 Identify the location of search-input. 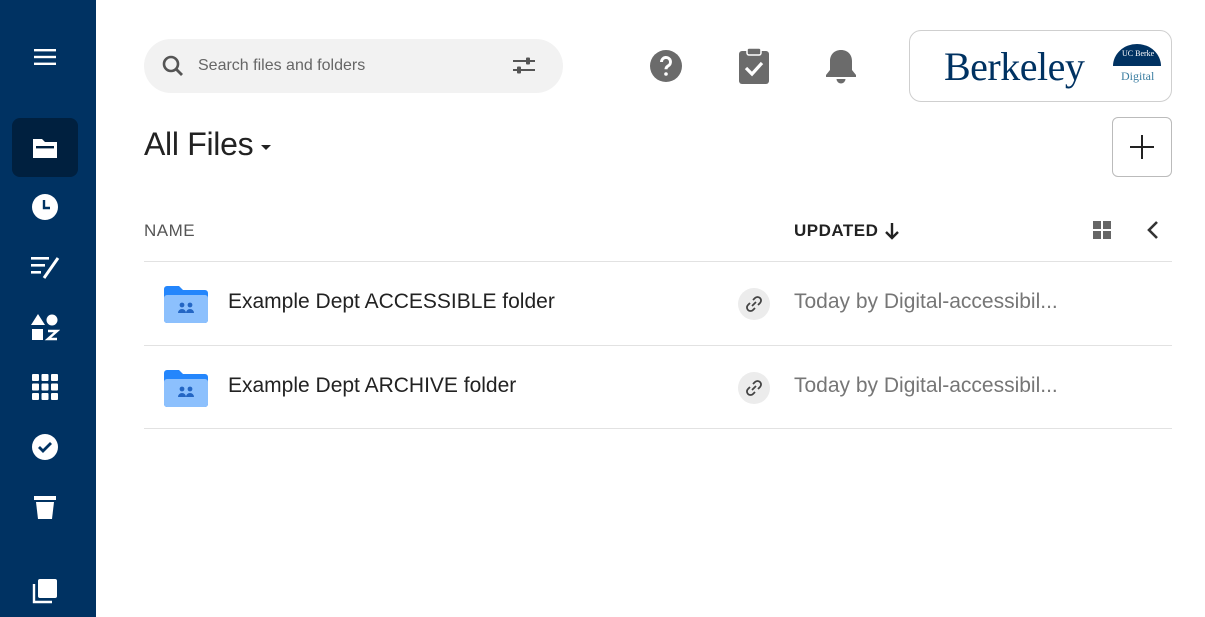
(348, 66).